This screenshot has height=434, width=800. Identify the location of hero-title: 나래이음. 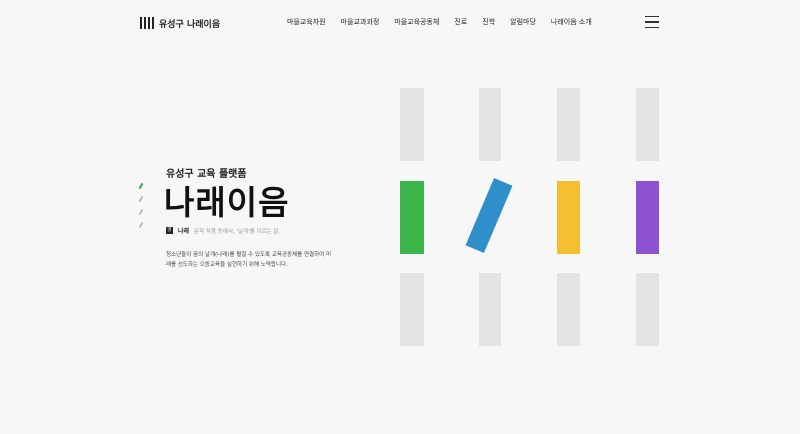
(227, 202).